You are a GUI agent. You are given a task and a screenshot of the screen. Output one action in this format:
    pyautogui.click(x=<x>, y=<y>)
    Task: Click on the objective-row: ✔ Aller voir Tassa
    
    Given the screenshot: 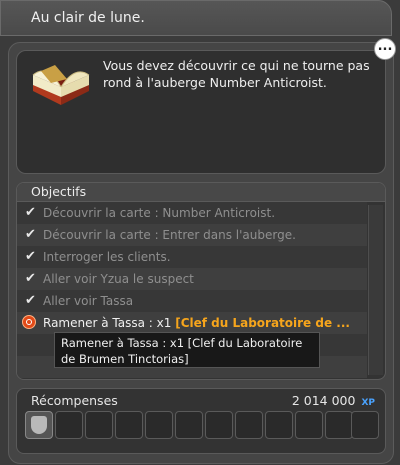 What is the action you would take?
    pyautogui.click(x=192, y=301)
    